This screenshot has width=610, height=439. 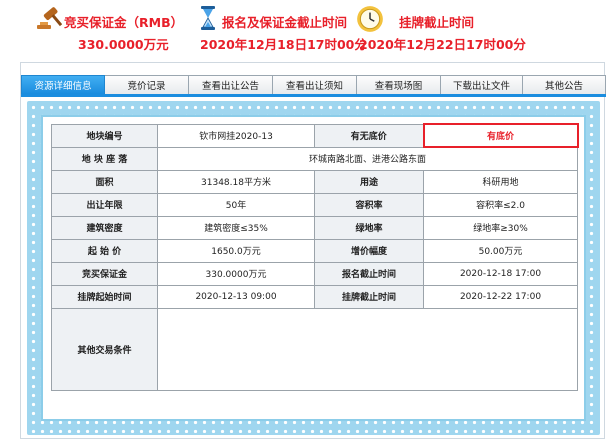 I want to click on term-label: 出让年限, so click(x=104, y=204).